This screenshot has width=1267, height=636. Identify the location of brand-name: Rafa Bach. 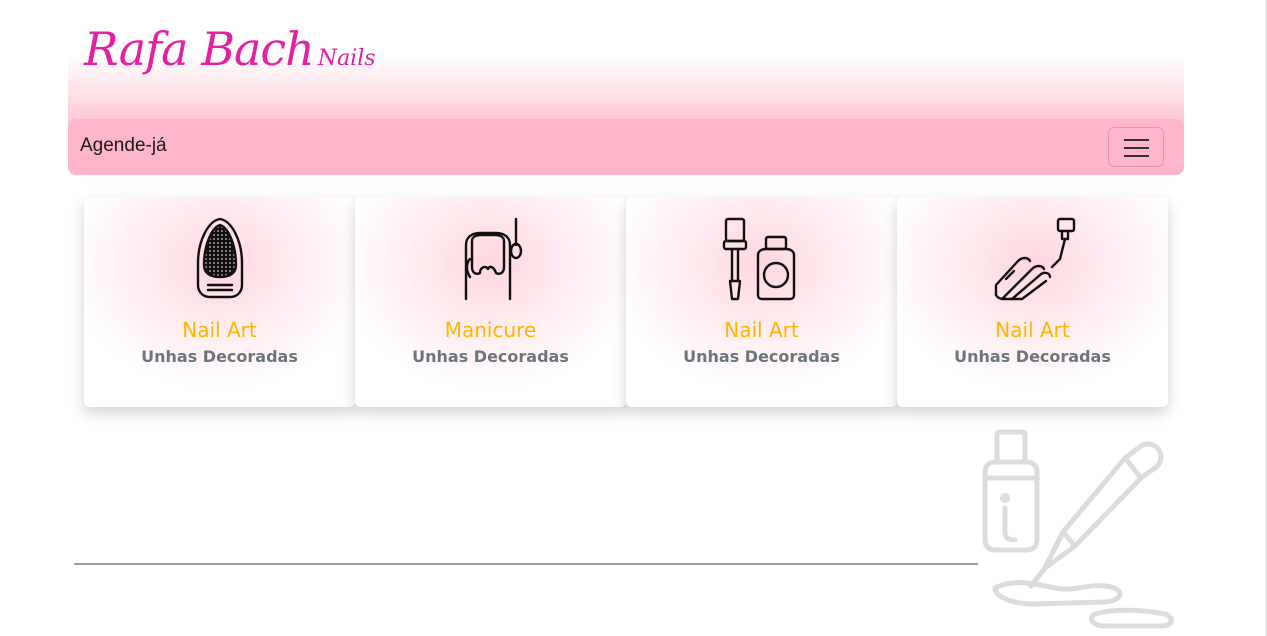
(199, 49).